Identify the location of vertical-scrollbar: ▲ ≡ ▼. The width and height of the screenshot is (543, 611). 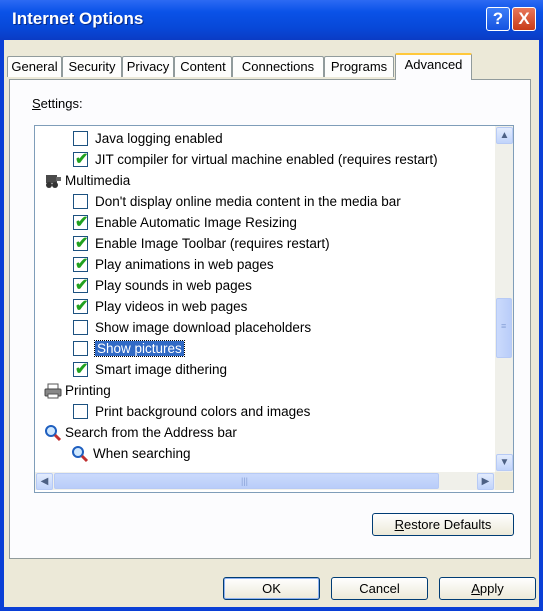
(504, 299).